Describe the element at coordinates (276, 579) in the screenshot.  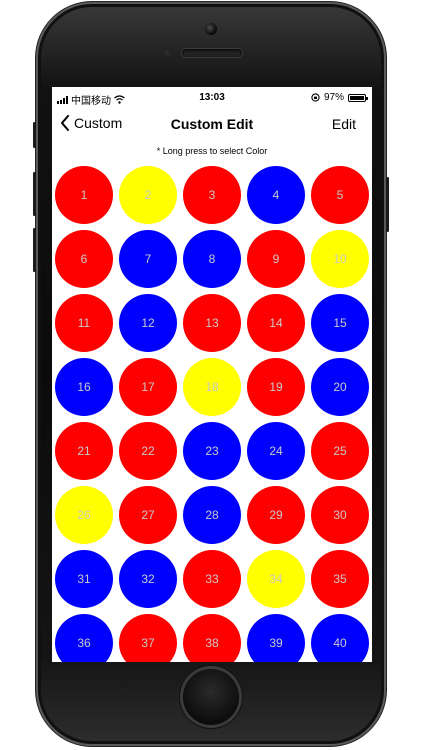
I see `number-circle: 34` at that location.